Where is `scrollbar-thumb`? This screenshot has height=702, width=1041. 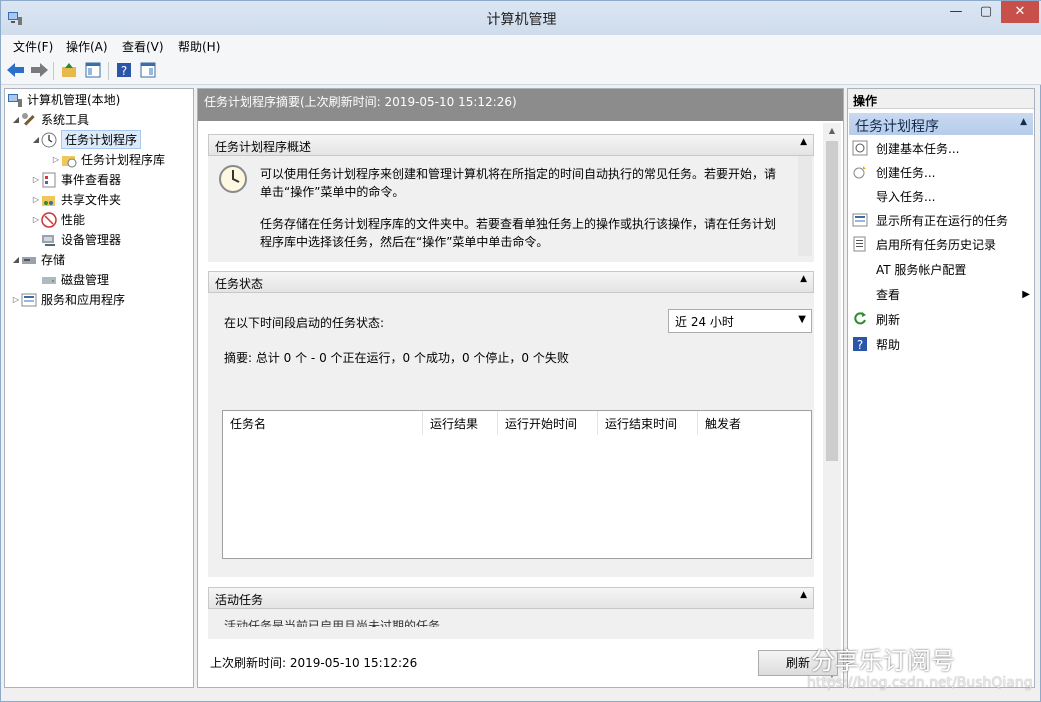 scrollbar-thumb is located at coordinates (832, 301).